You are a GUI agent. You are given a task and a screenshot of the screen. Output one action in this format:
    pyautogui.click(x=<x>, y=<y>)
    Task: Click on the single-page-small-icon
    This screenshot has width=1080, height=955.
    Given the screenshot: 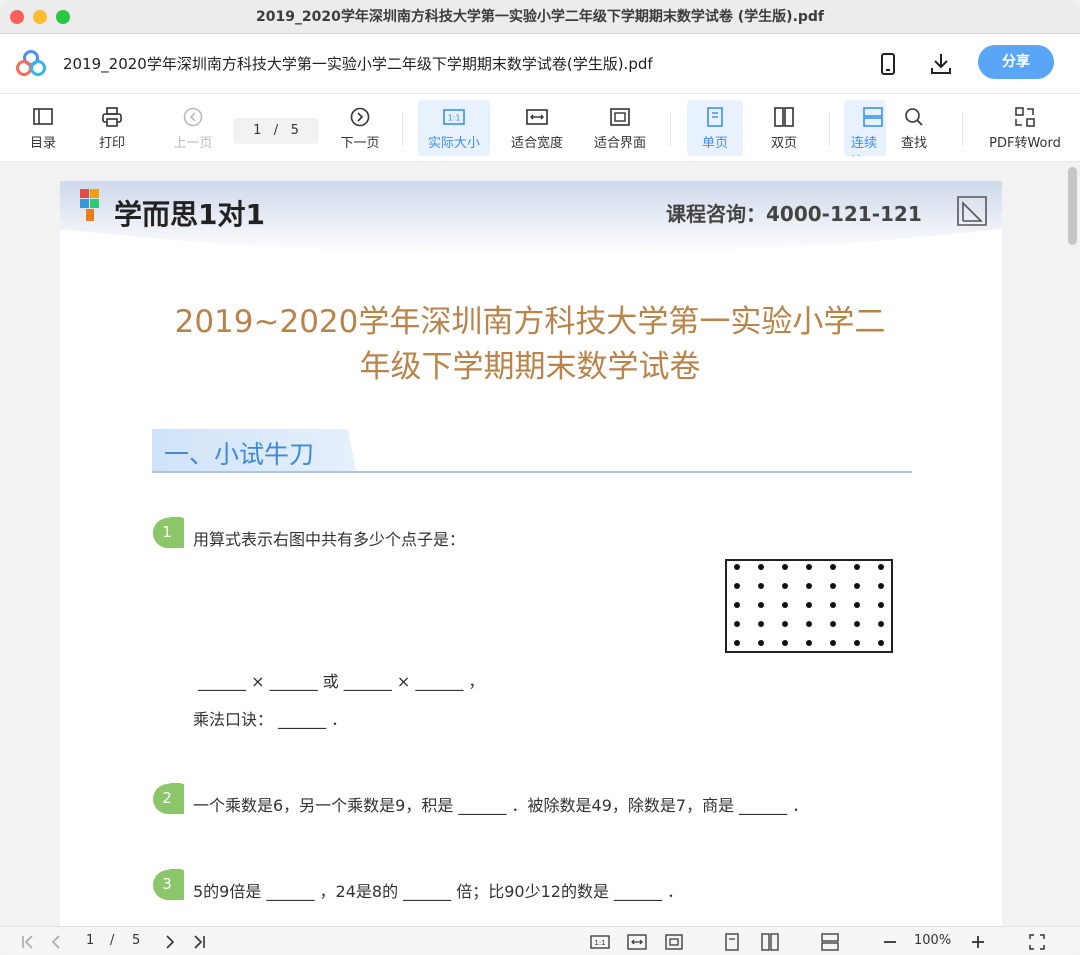 What is the action you would take?
    pyautogui.click(x=732, y=942)
    